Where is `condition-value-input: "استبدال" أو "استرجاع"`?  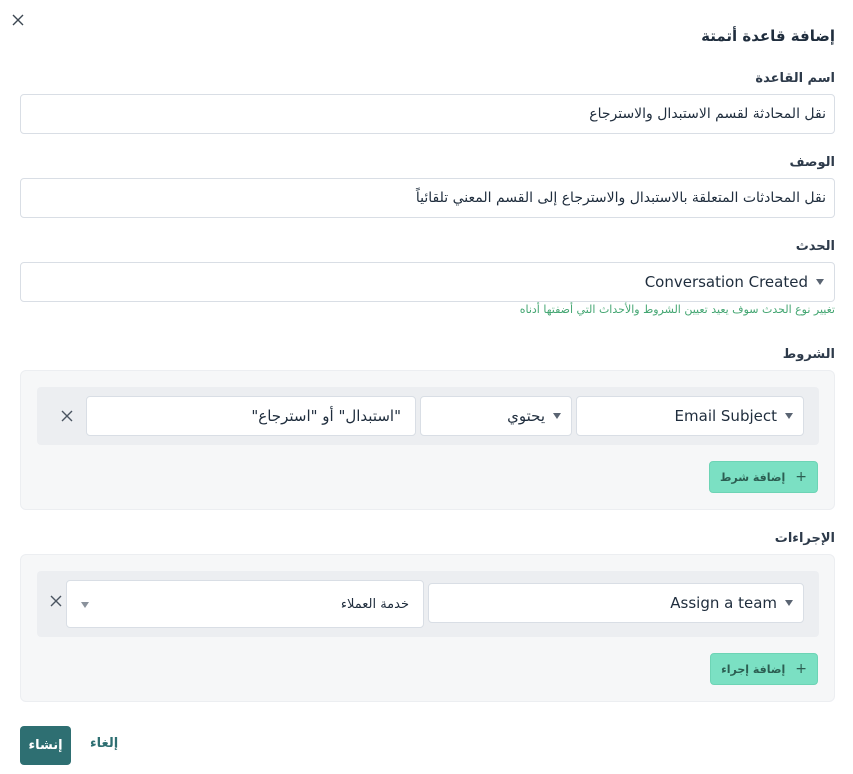
condition-value-input: "استبدال" أو "استرجاع" is located at coordinates (251, 416).